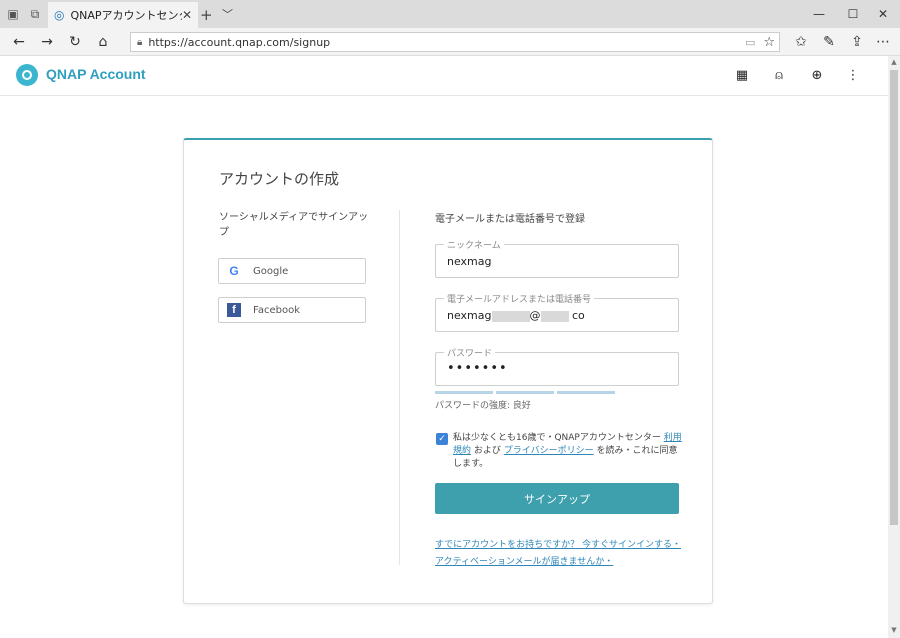  Describe the element at coordinates (883, 42) in the screenshot. I see `more-menu-icon: ⋯` at that location.